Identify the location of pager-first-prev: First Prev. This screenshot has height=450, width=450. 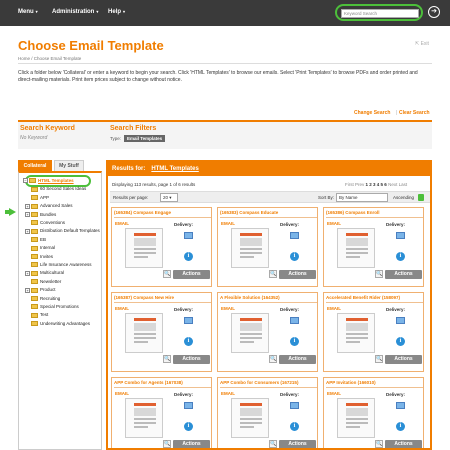
(354, 184).